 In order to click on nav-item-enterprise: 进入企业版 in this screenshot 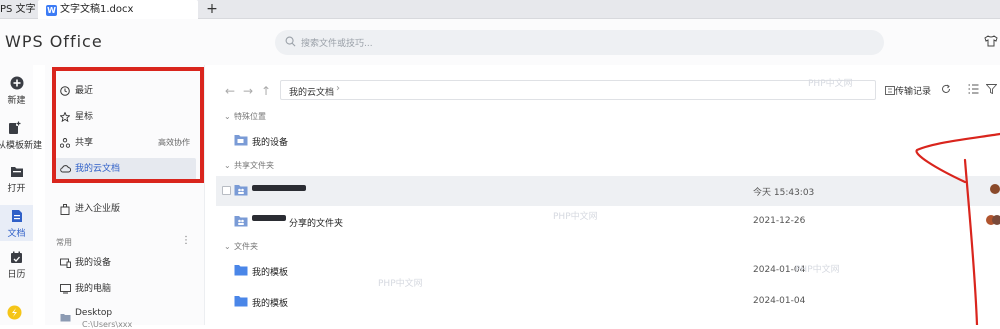, I will do `click(124, 209)`.